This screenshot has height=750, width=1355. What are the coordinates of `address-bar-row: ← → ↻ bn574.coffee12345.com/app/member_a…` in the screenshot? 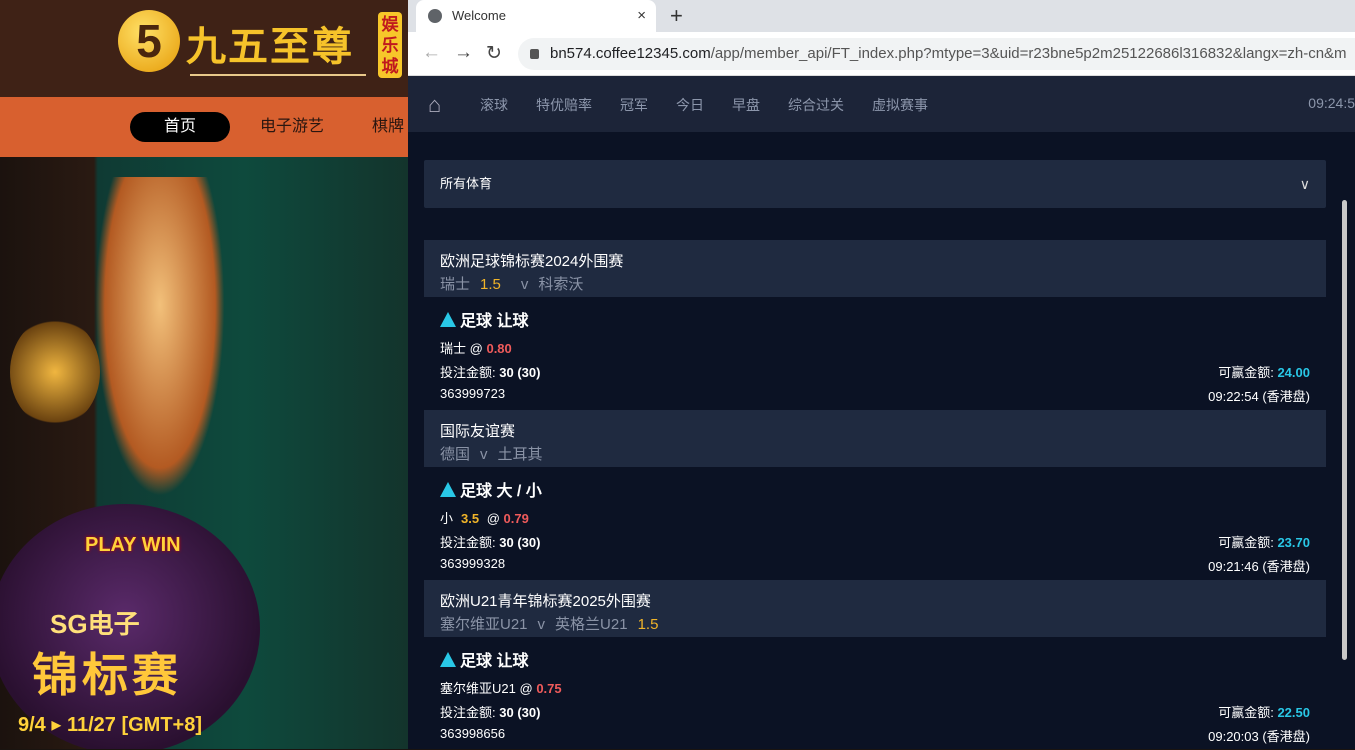 It's located at (881, 54).